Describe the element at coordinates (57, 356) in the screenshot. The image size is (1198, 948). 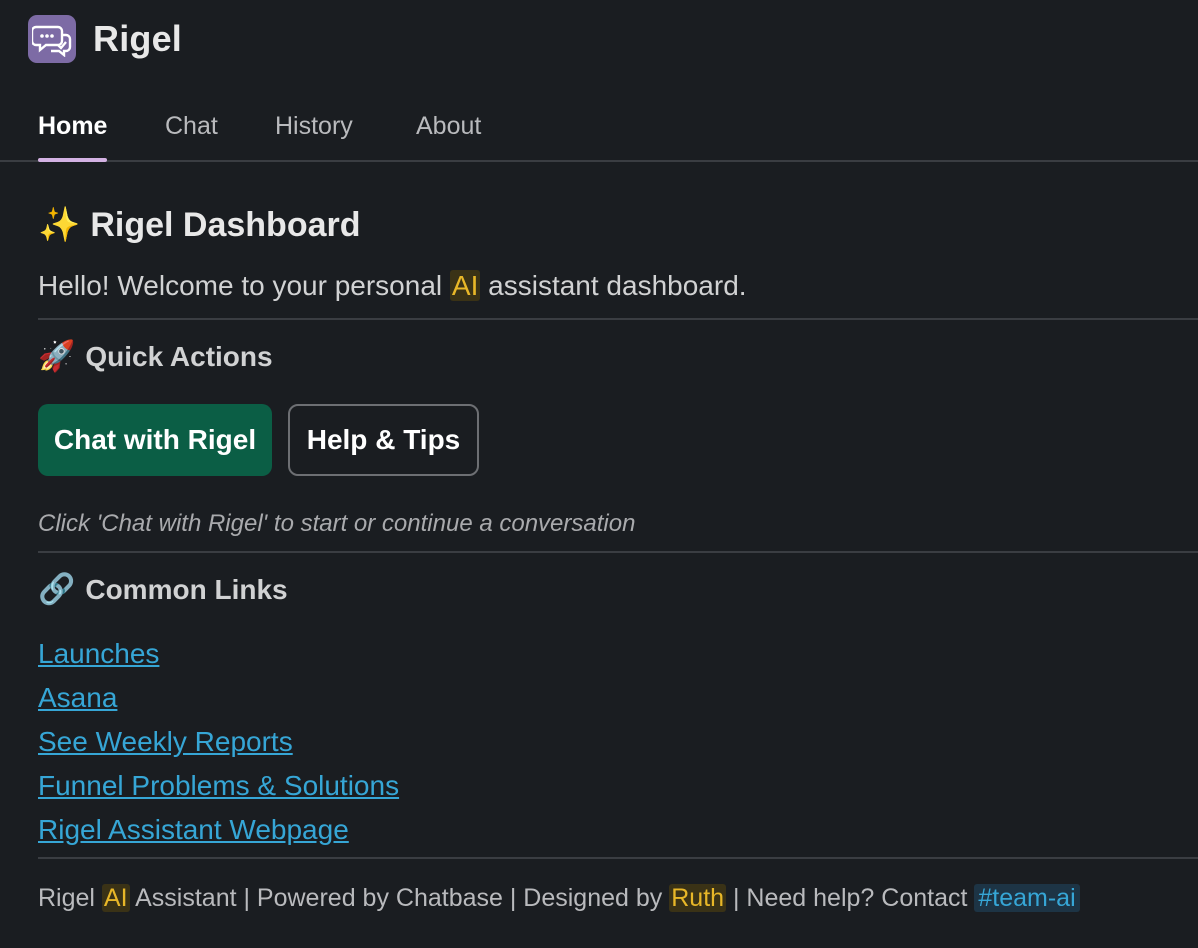
I see `rocket-icon: 🚀` at that location.